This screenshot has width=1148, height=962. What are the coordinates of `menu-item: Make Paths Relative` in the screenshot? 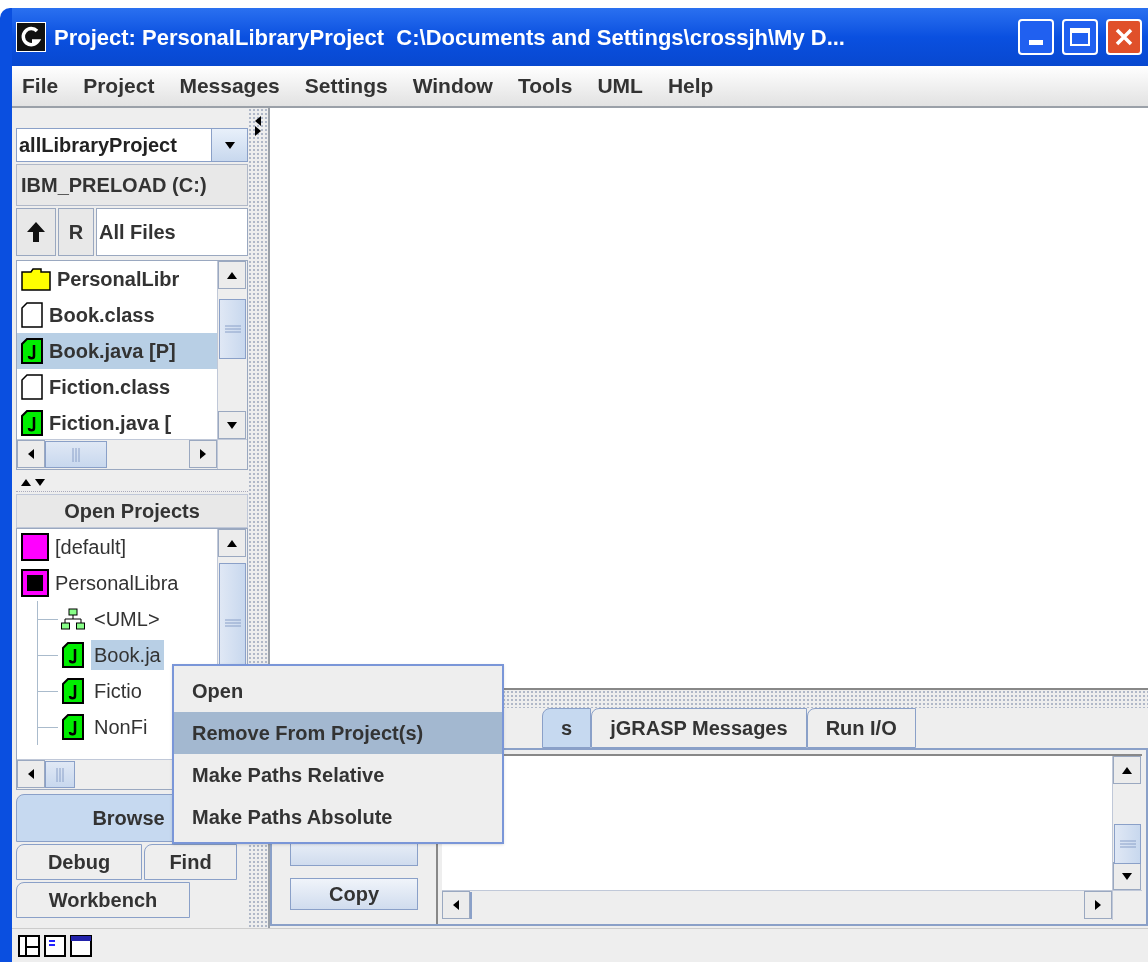 It's located at (338, 775).